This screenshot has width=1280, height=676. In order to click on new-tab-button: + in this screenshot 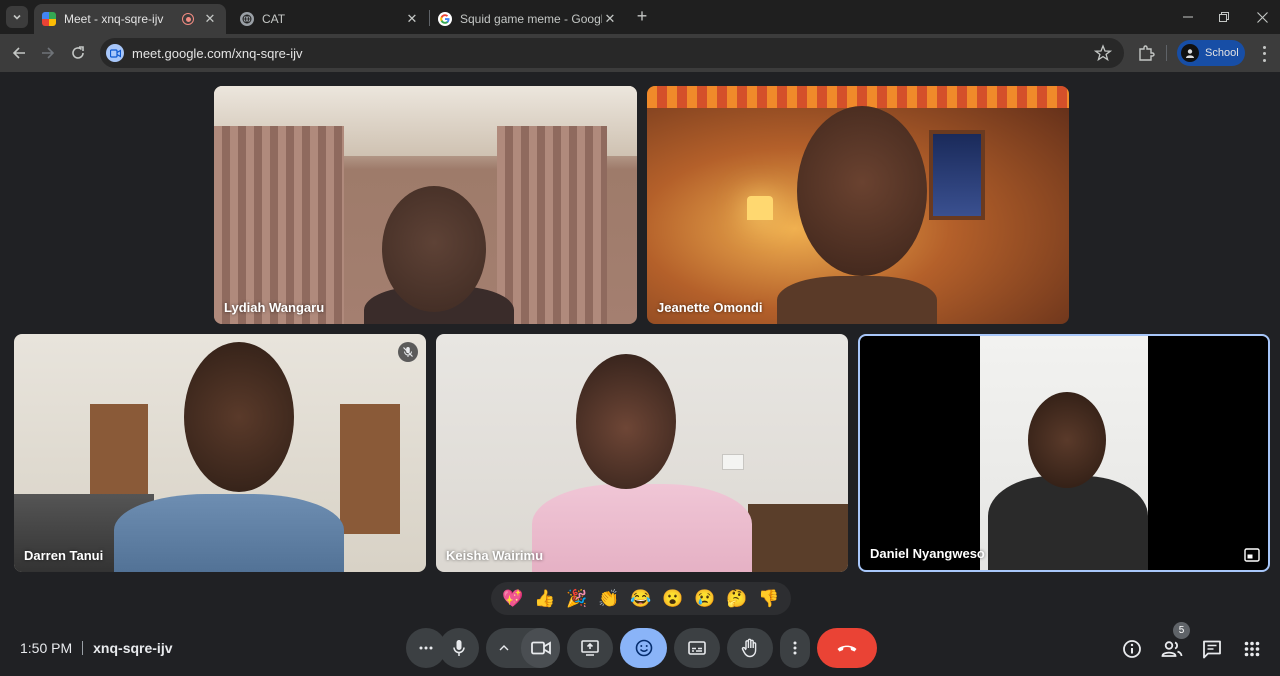, I will do `click(642, 17)`.